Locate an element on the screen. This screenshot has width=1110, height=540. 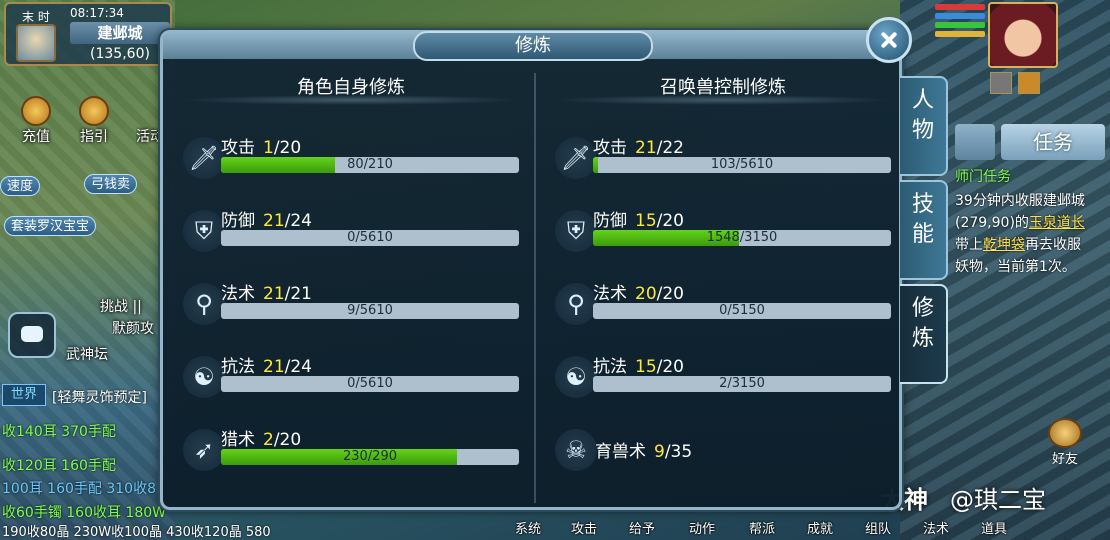
menu-spell: 法术 is located at coordinates (936, 527).